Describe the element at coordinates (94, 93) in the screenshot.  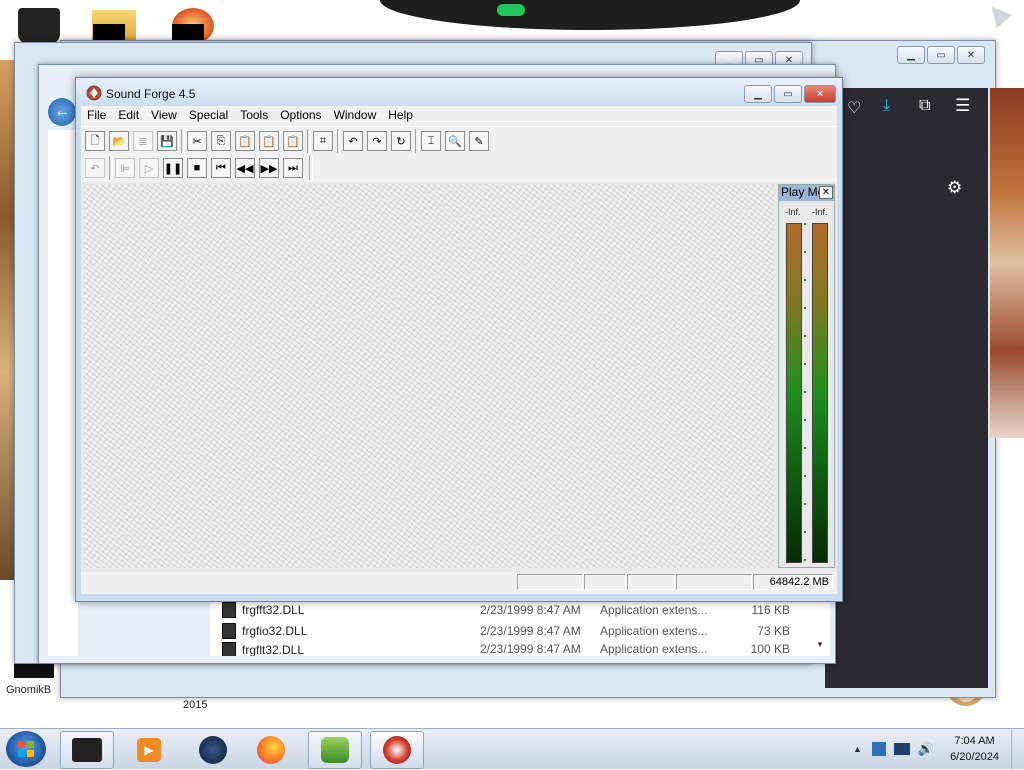
I see `sound-forge-logo-icon` at that location.